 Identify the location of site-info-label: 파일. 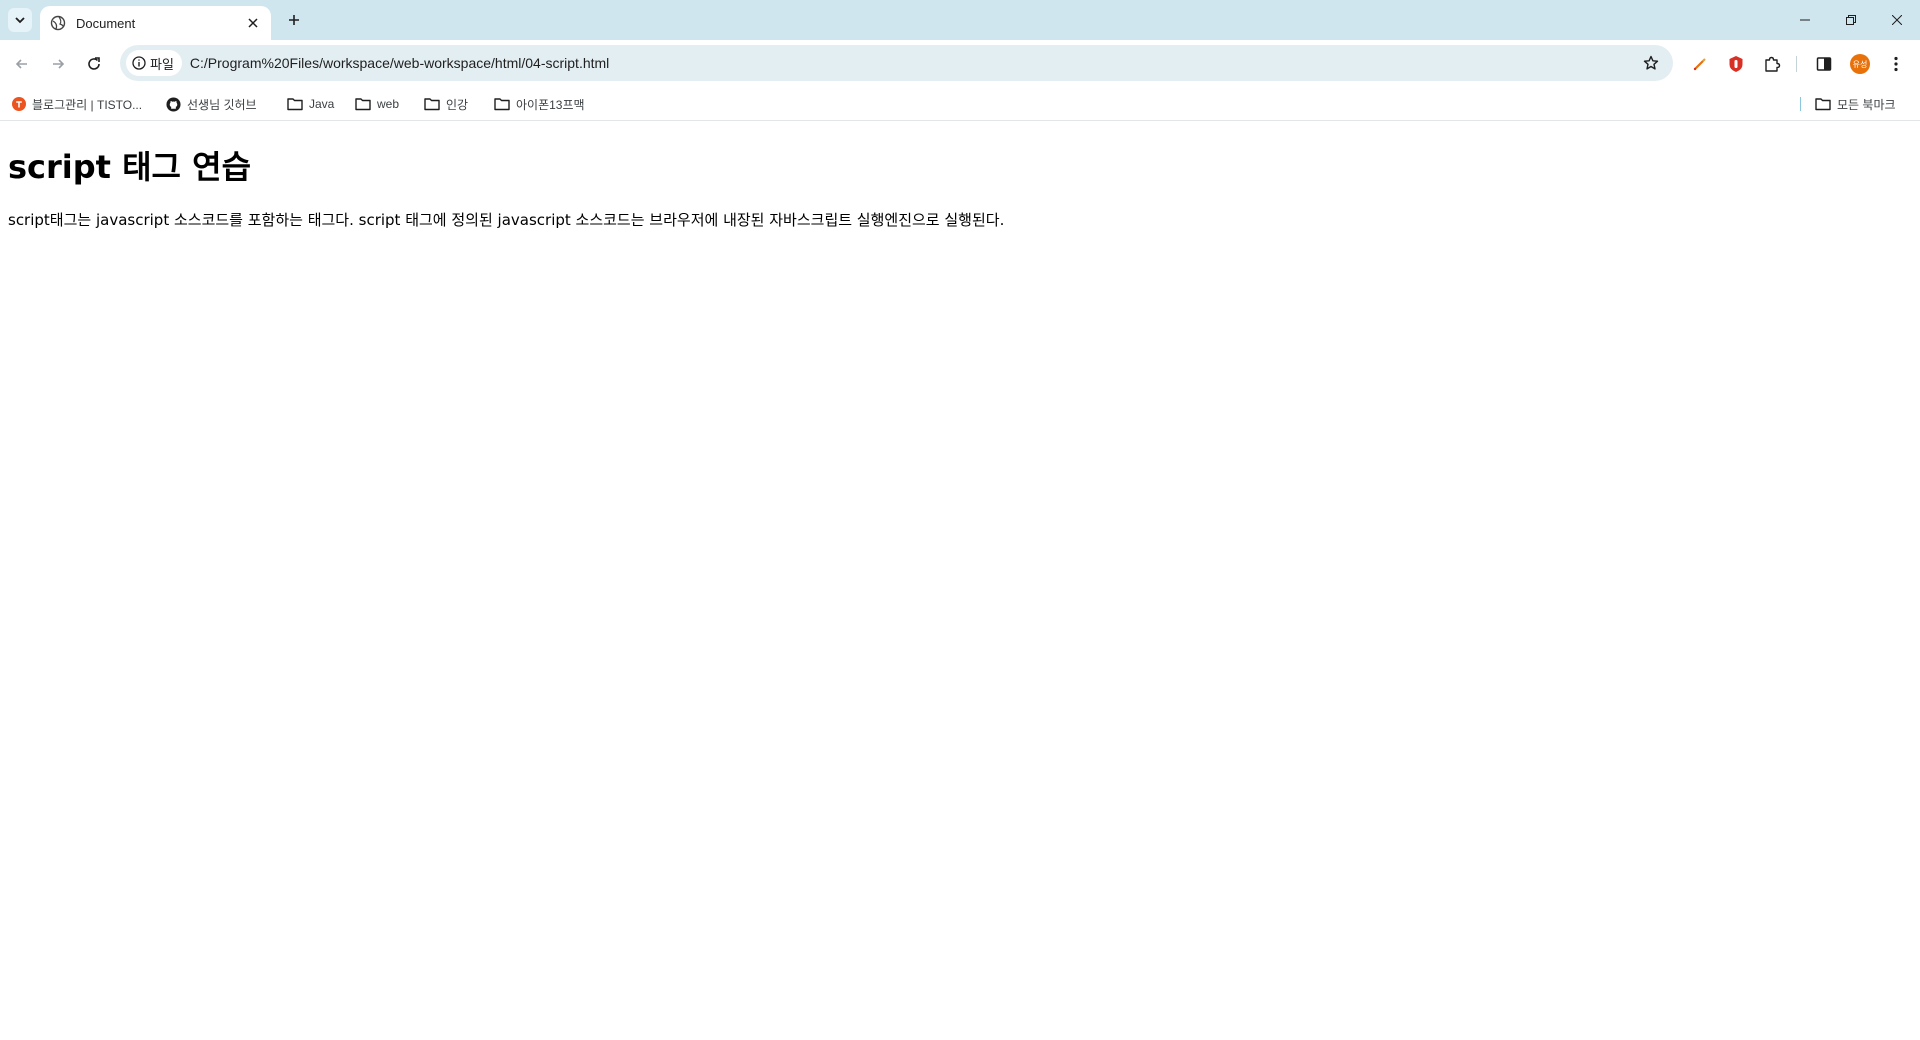
(162, 64).